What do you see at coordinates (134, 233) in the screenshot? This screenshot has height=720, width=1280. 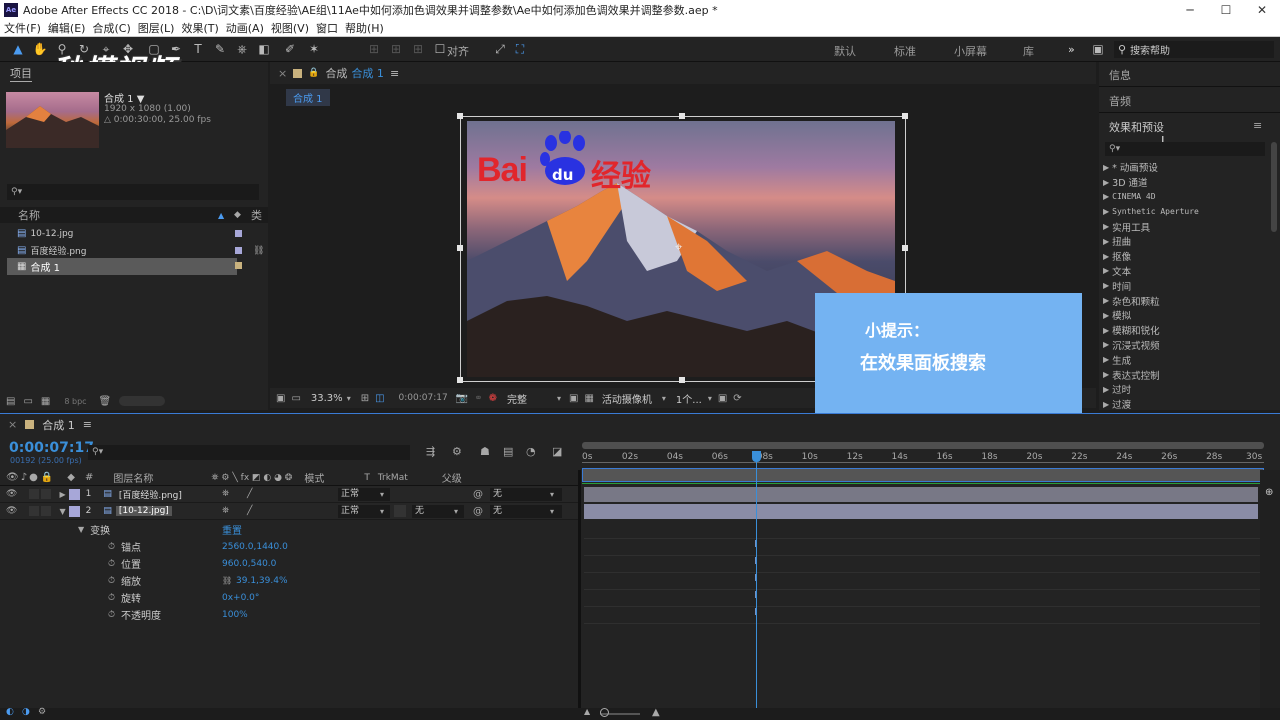 I see `project-item-10-12-jpg: ▤ 10-12.jpg` at bounding box center [134, 233].